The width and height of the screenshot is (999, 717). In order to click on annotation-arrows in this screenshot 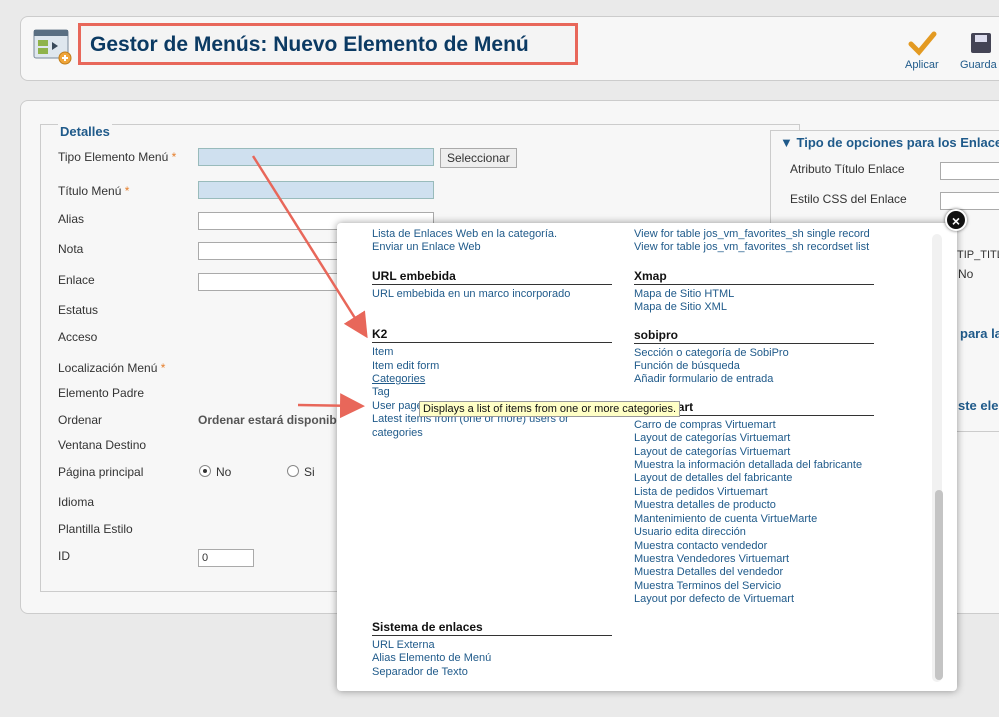, I will do `click(309, 287)`.